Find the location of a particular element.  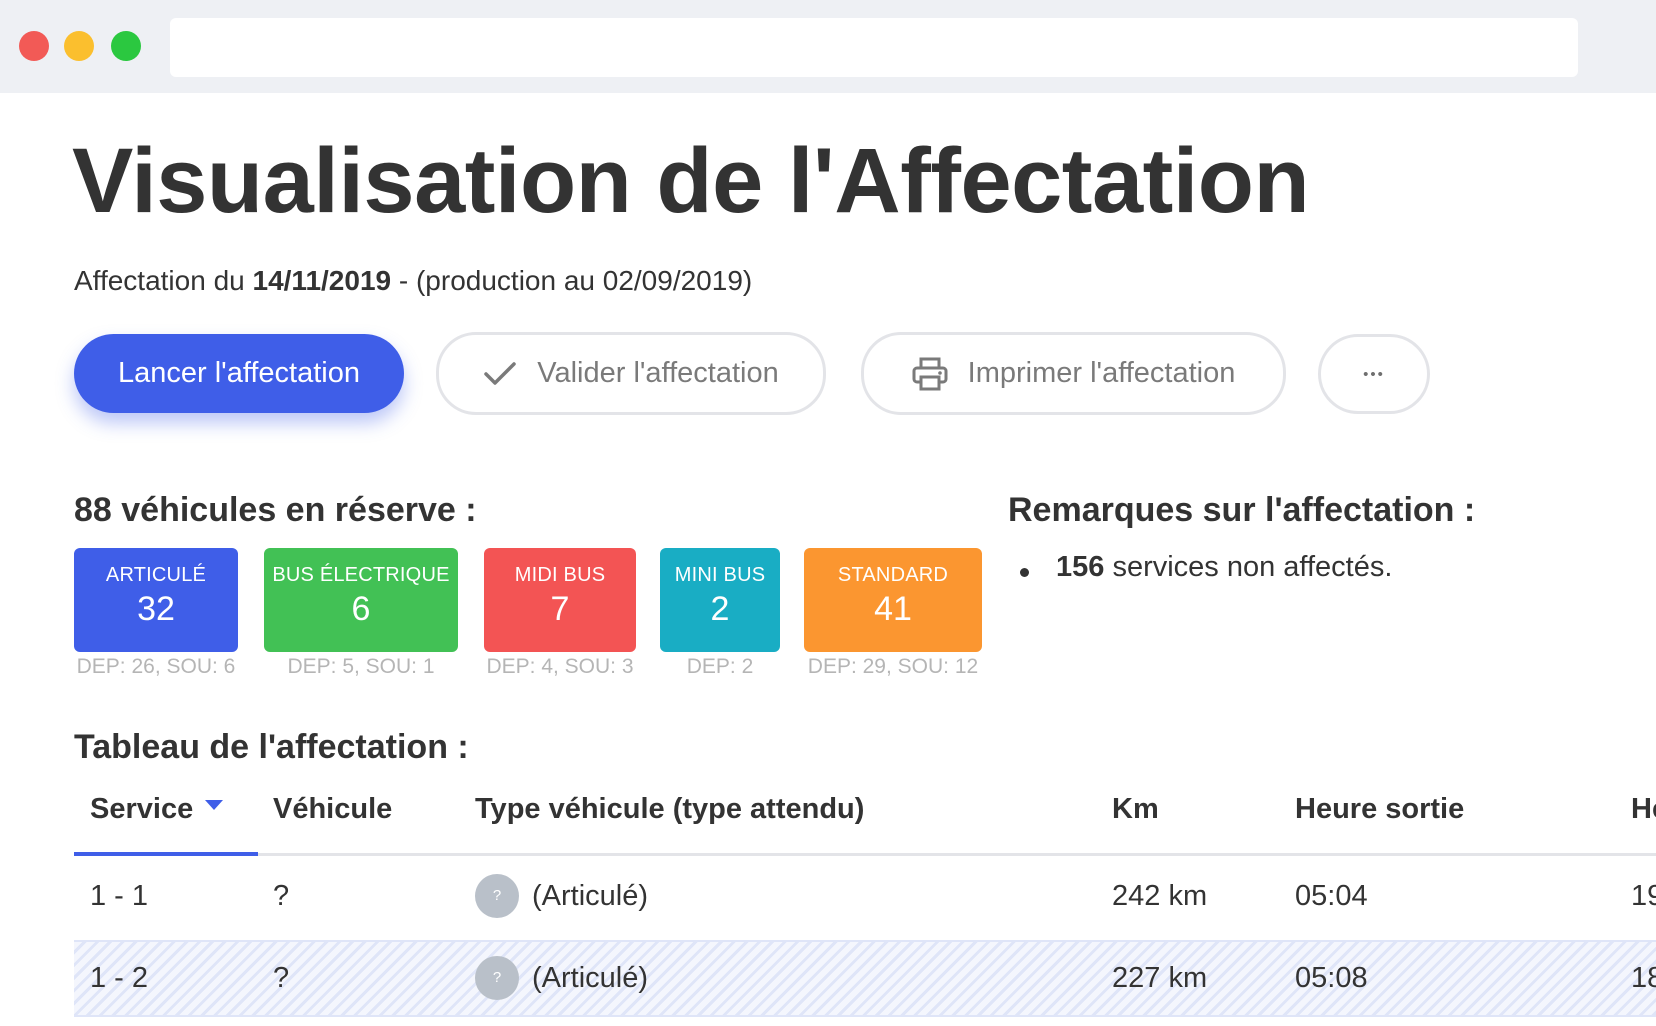

cell-service: 1 - 1 is located at coordinates (119, 896).